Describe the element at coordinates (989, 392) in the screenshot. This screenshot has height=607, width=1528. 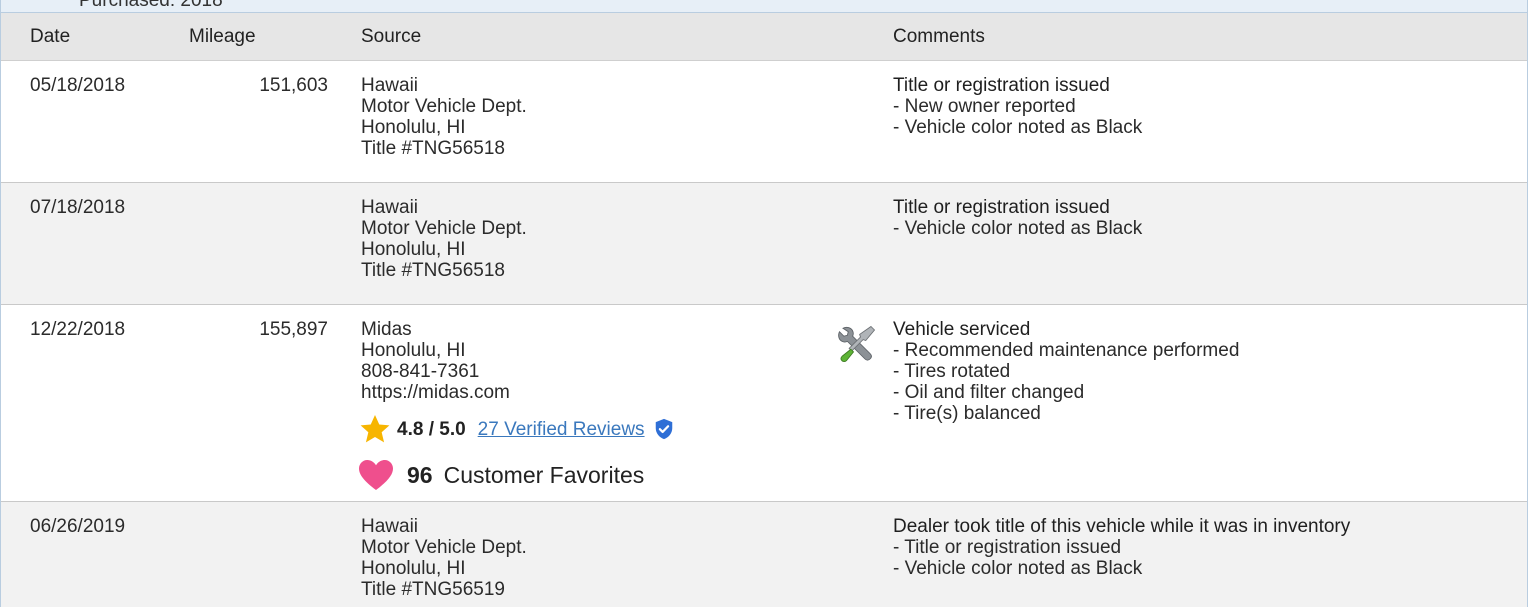
I see `comment-item: - Oil and filter changed` at that location.